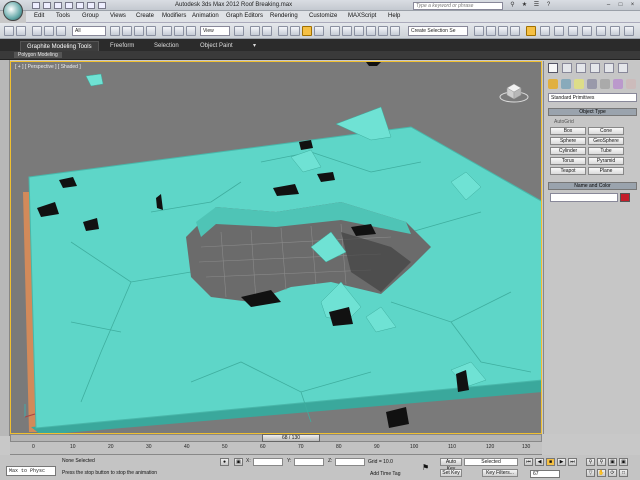 The image size is (640, 480). Describe the element at coordinates (632, 5) in the screenshot. I see `close-icon: ×` at that location.